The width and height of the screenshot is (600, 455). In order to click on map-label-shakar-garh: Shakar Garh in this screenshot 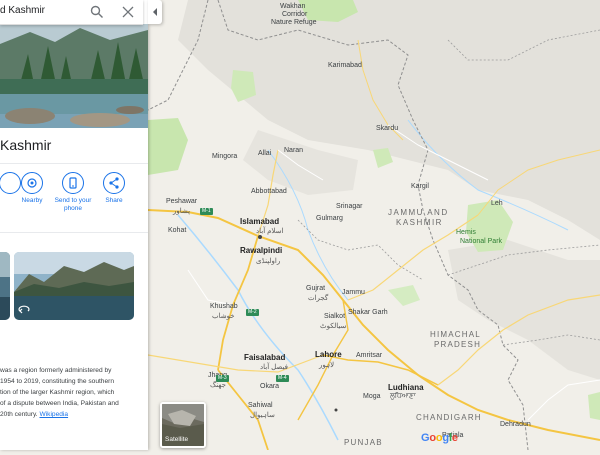, I will do `click(368, 312)`.